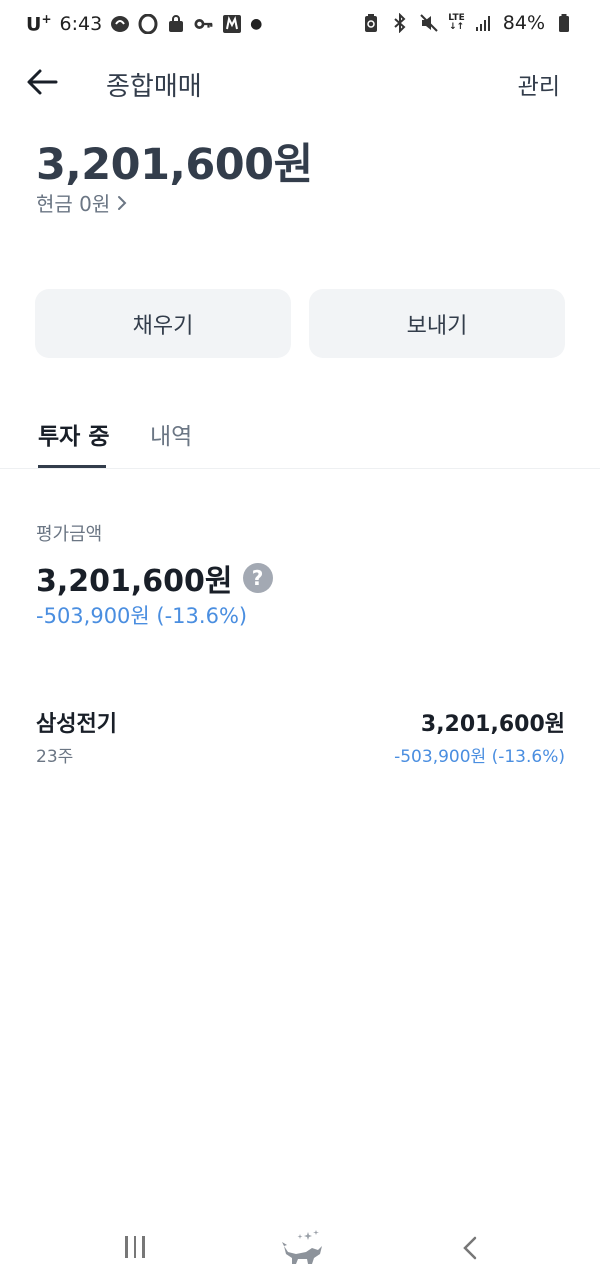  What do you see at coordinates (72, 466) in the screenshot?
I see `active-tab-indicator` at bounding box center [72, 466].